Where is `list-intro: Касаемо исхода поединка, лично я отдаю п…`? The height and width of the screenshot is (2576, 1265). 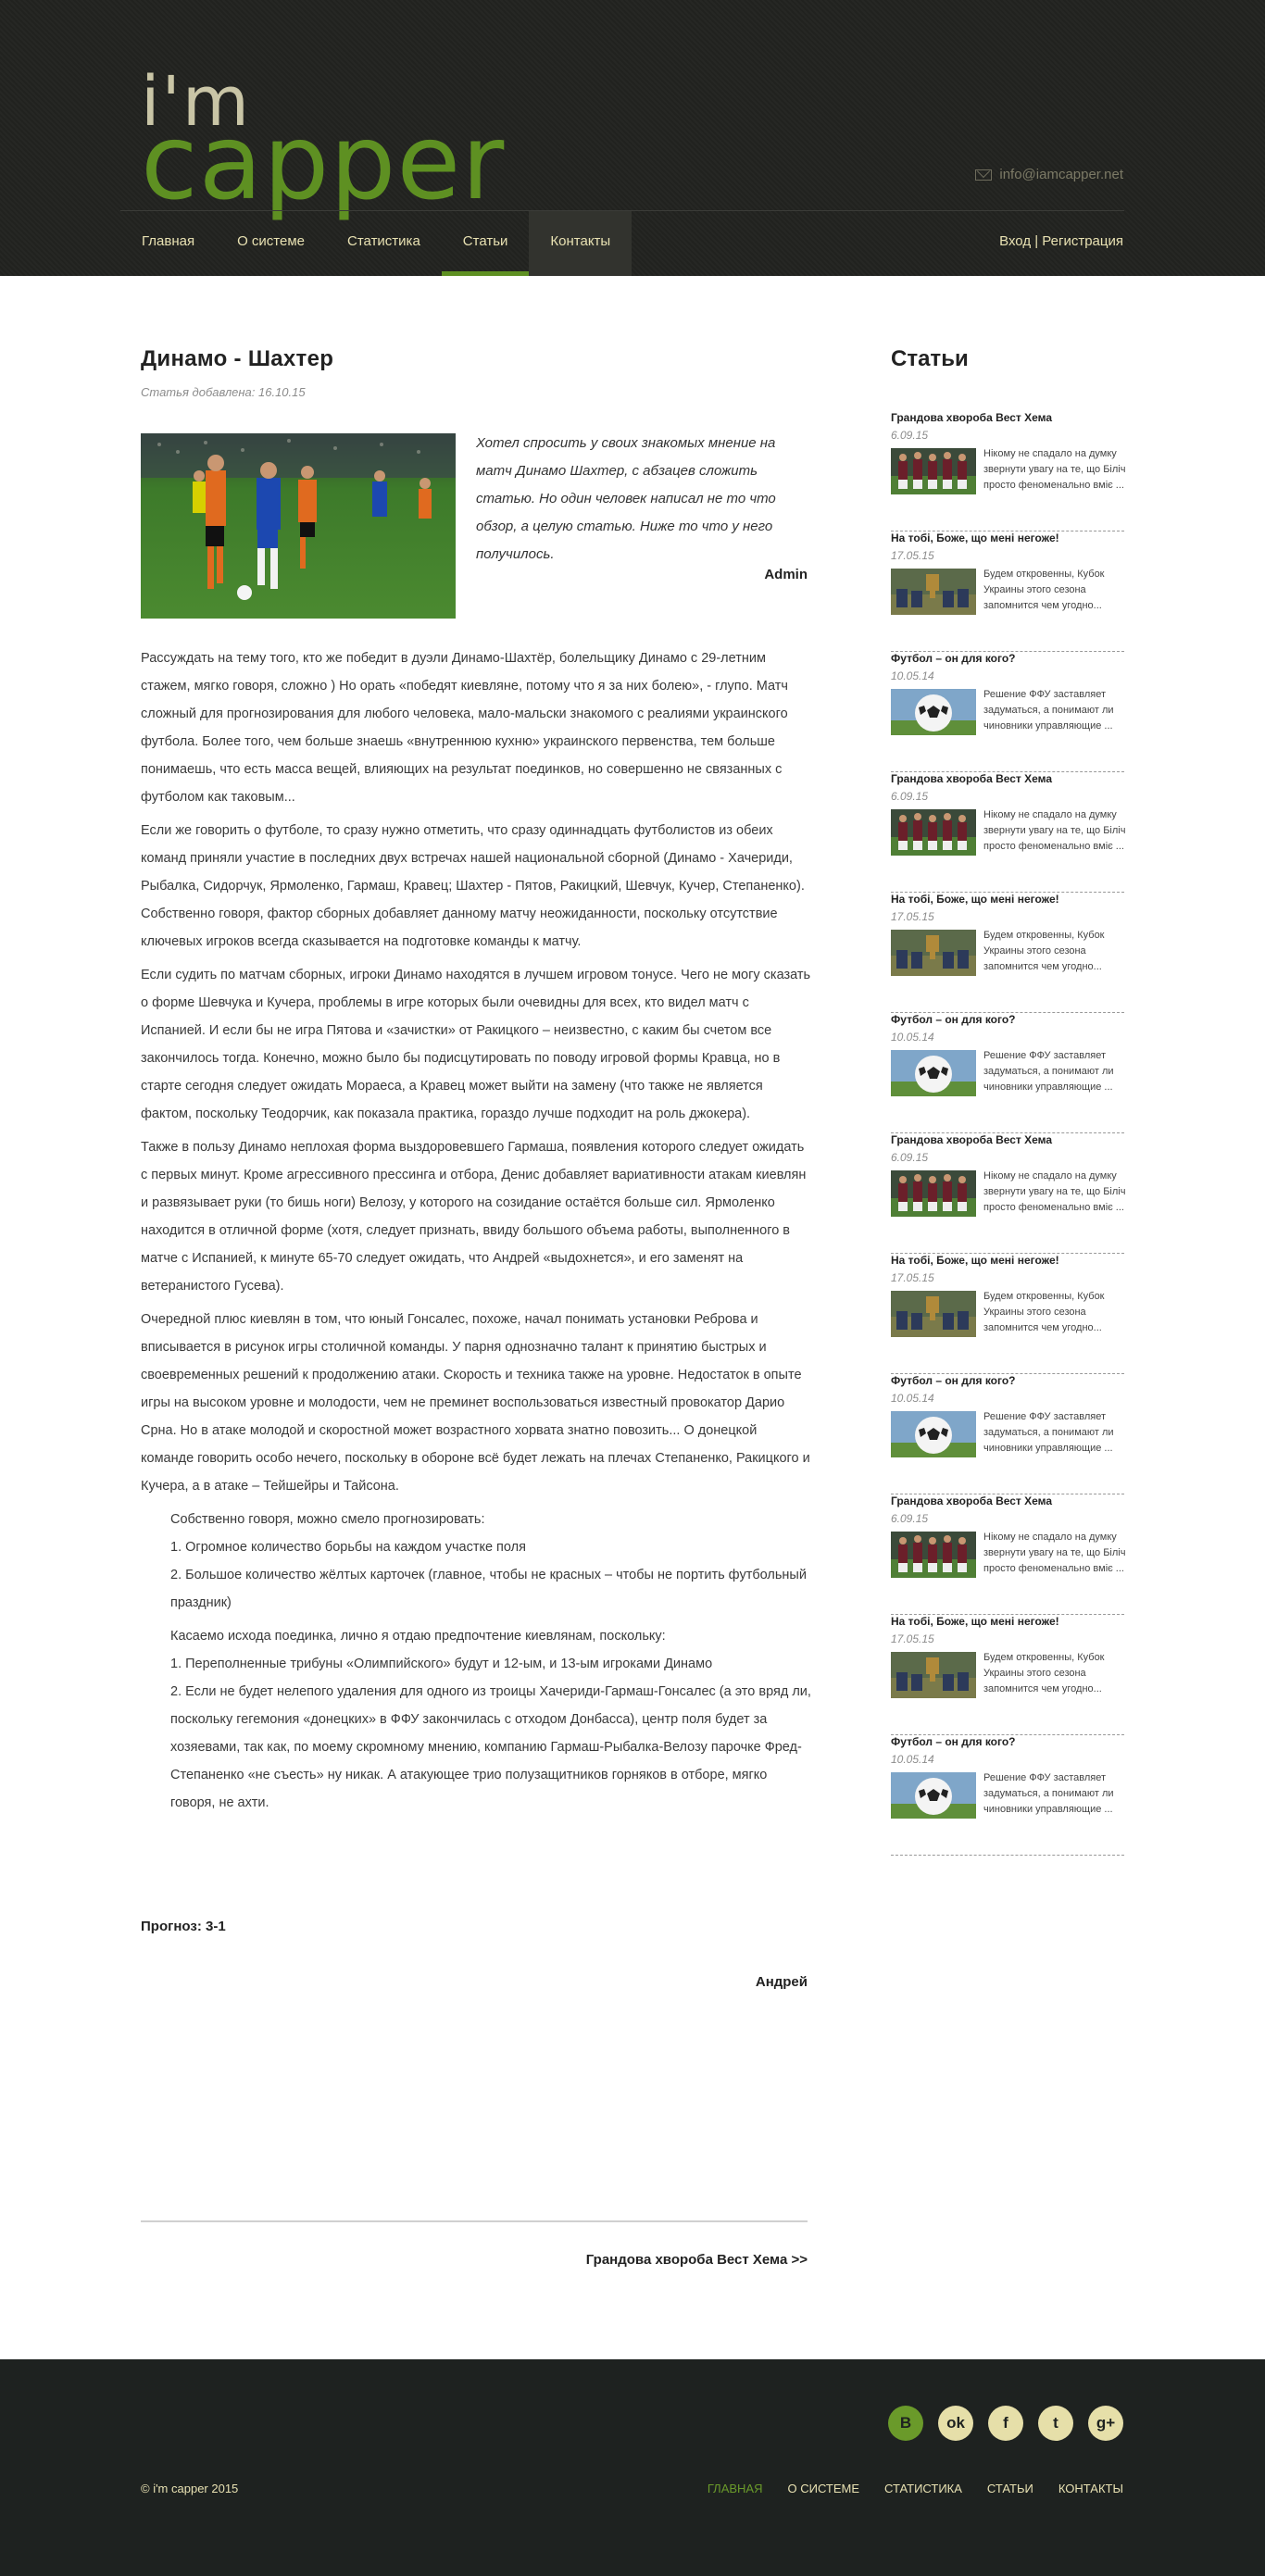 list-intro: Касаемо исхода поединка, лично я отдаю п… is located at coordinates (418, 1636).